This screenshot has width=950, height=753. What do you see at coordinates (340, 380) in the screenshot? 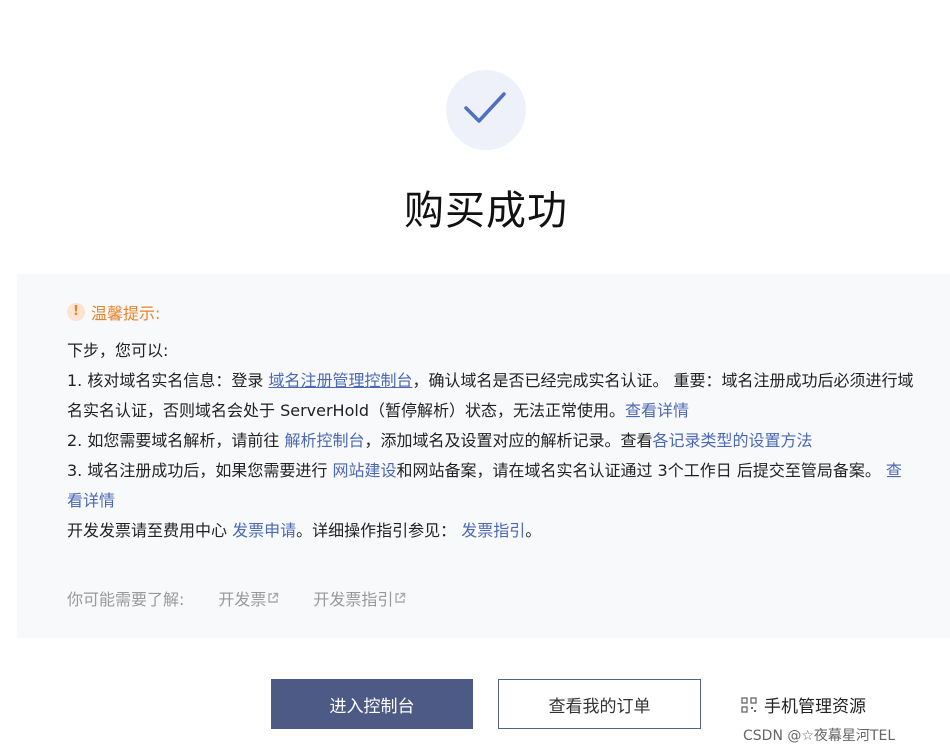
I see `domain-console-link: 域名注册管理控制台` at bounding box center [340, 380].